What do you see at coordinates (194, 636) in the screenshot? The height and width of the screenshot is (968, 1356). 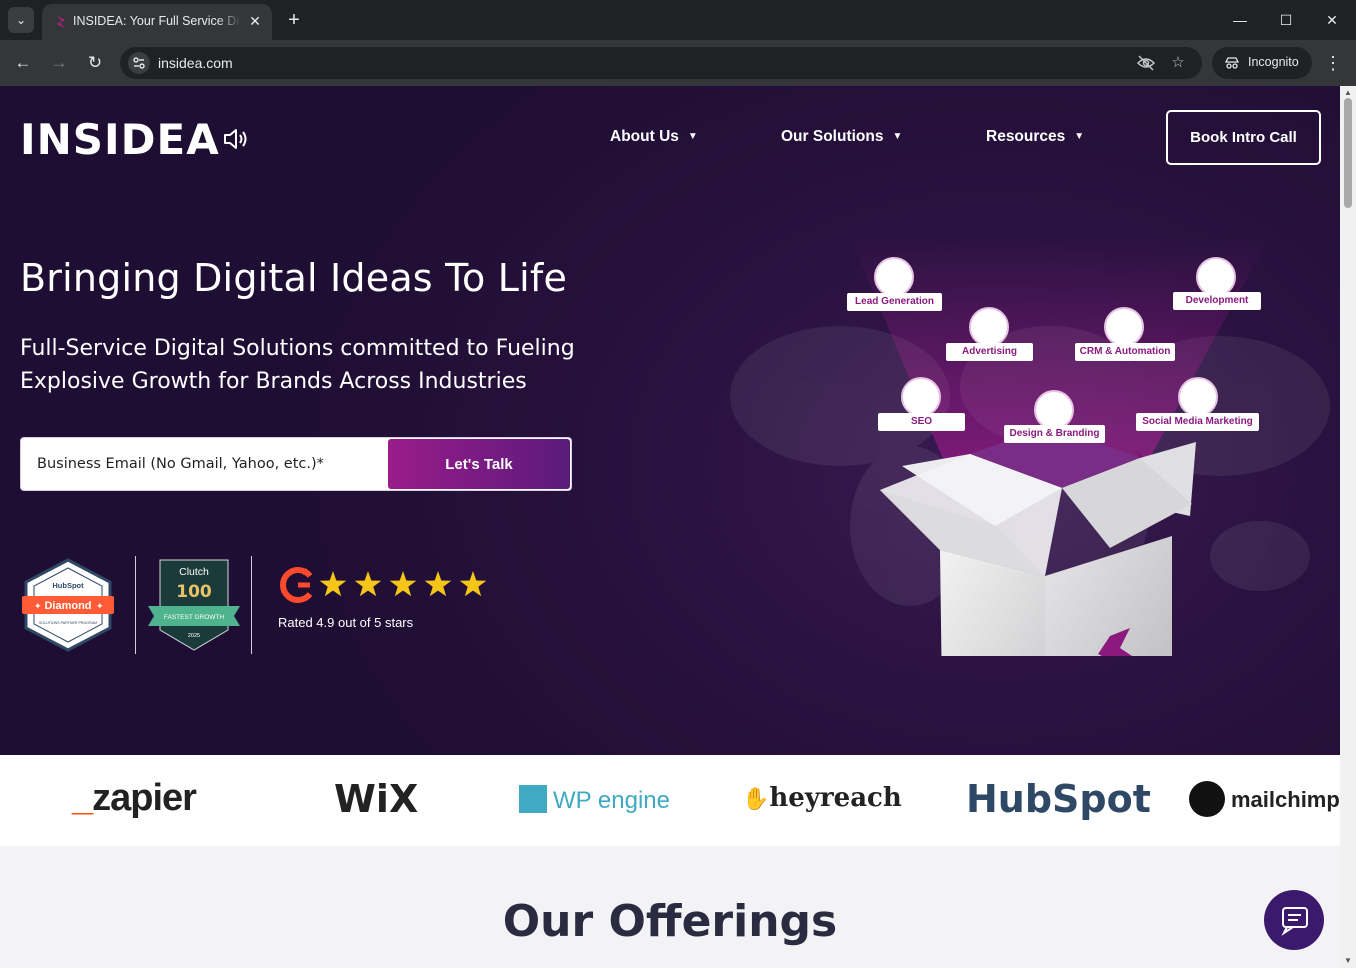 I see `clutch-badge-year: 2025` at bounding box center [194, 636].